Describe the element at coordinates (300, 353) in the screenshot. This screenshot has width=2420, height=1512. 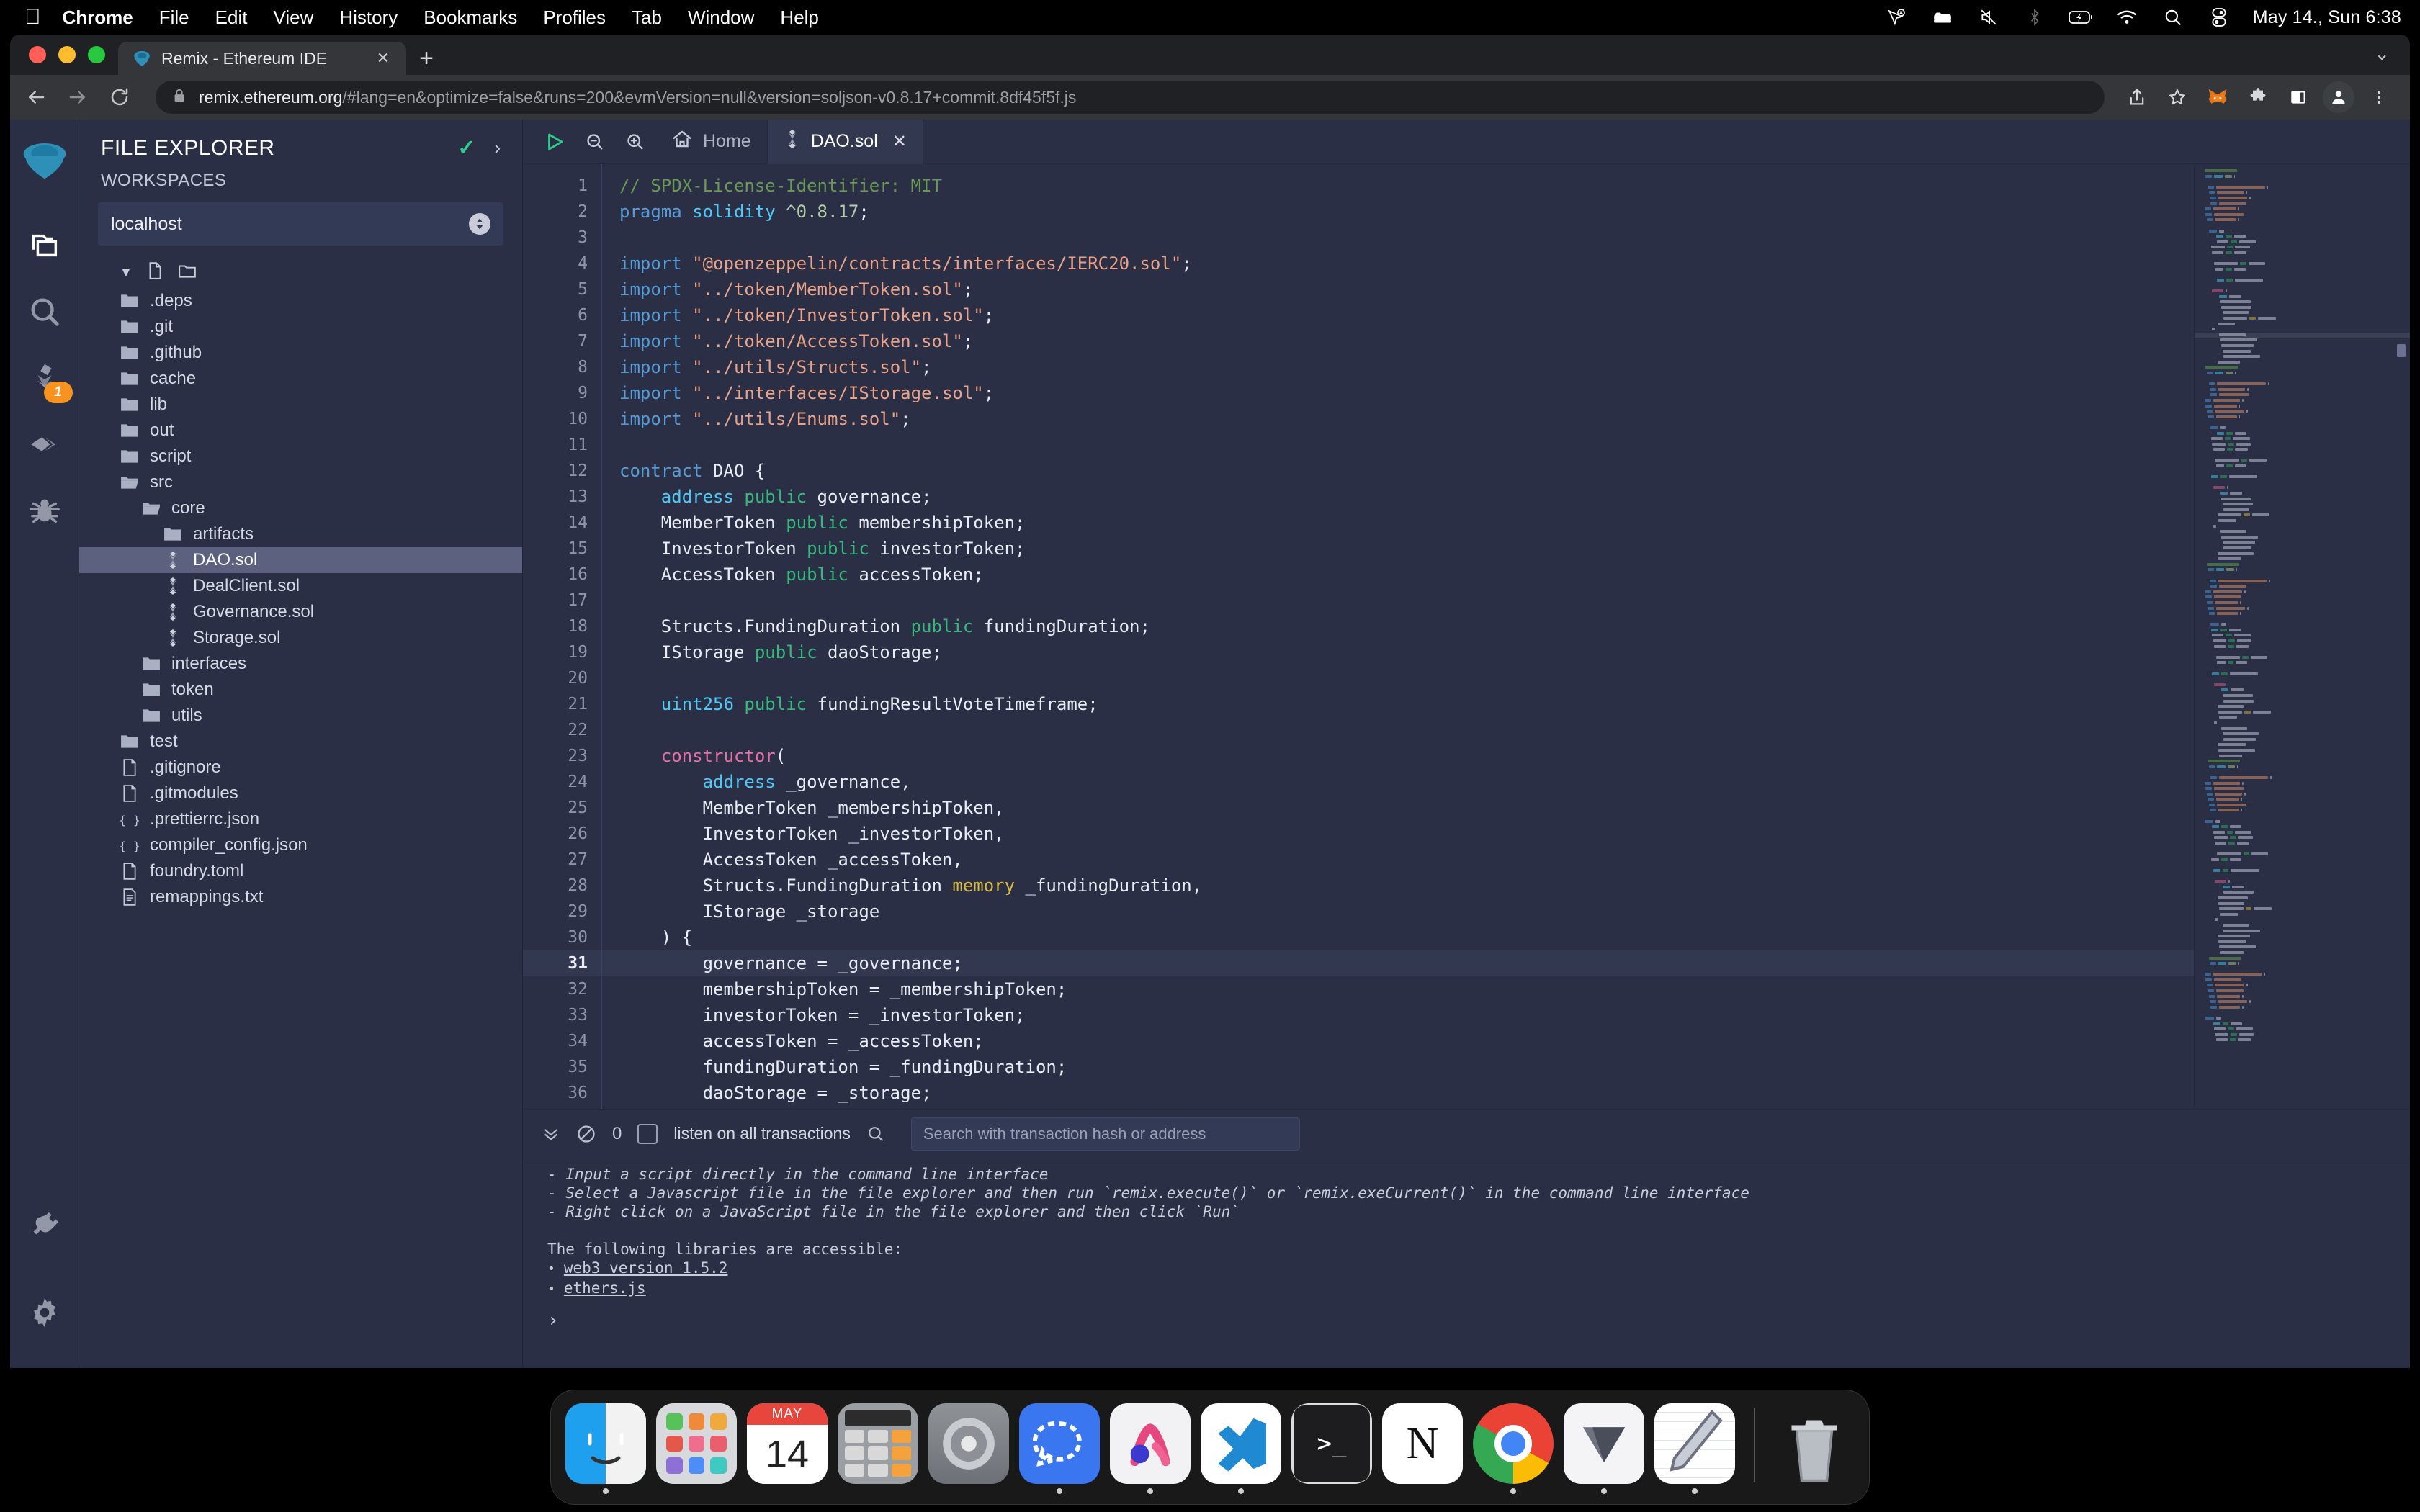
I see `tree-folder: .github` at that location.